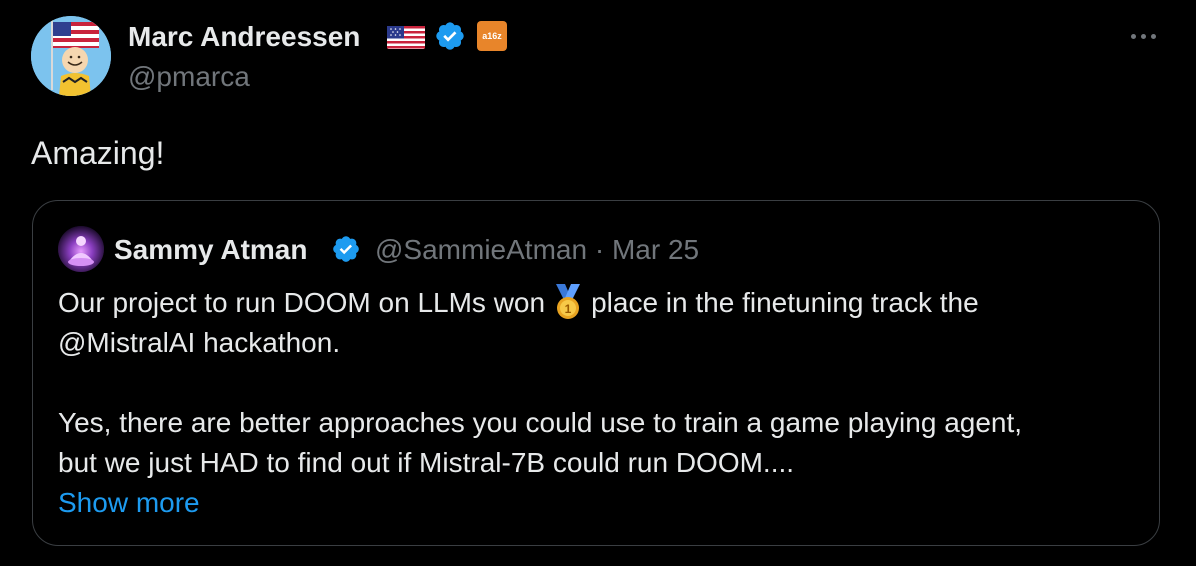 This screenshot has height=566, width=1196. I want to click on author-name: Marc Andreessen, so click(244, 37).